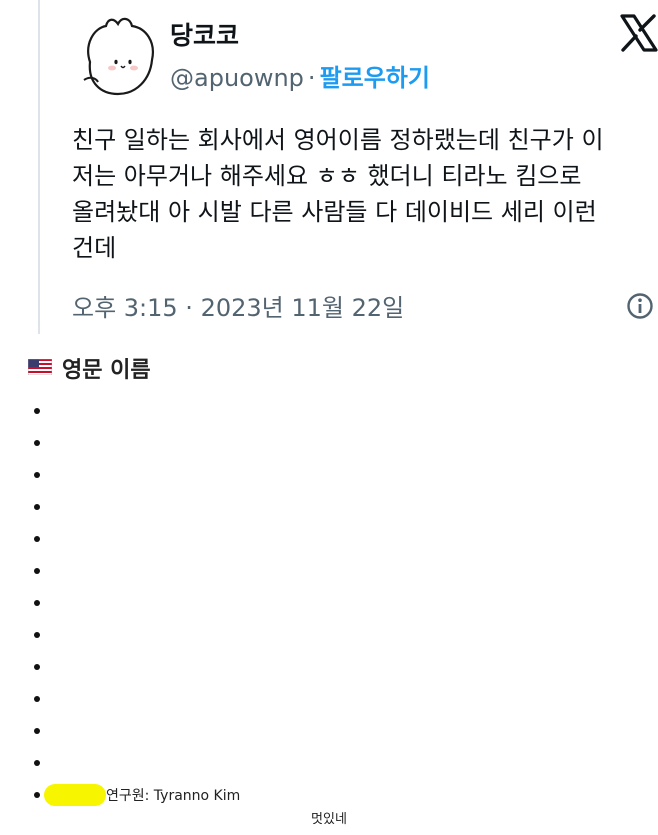 This screenshot has width=658, height=835. What do you see at coordinates (204, 34) in the screenshot?
I see `display-name: 당코코` at bounding box center [204, 34].